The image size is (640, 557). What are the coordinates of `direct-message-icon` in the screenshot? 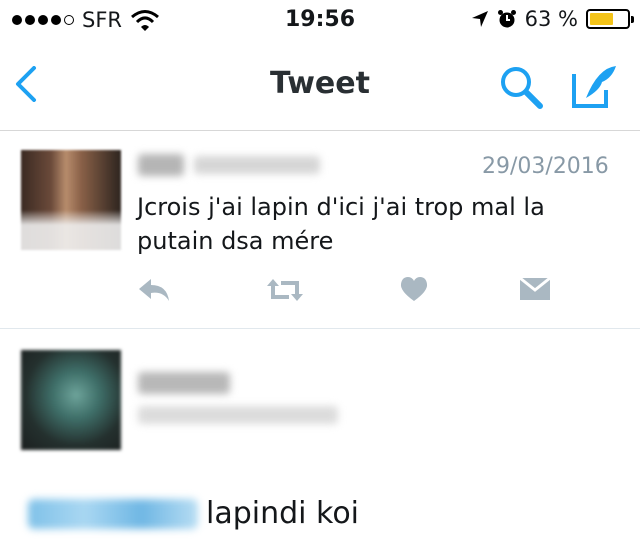 It's located at (535, 289).